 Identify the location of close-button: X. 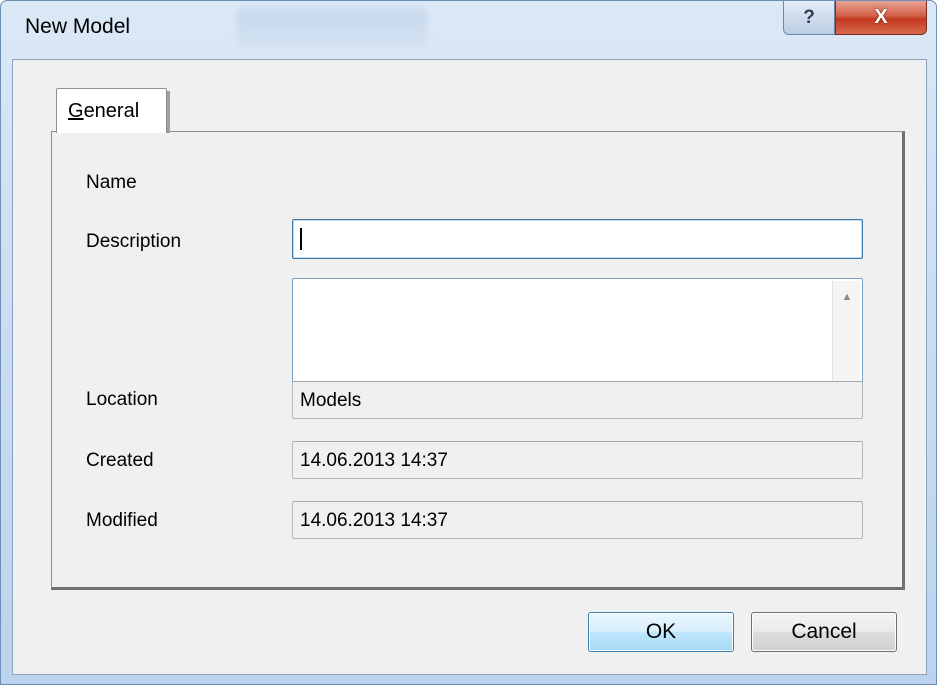
(881, 18).